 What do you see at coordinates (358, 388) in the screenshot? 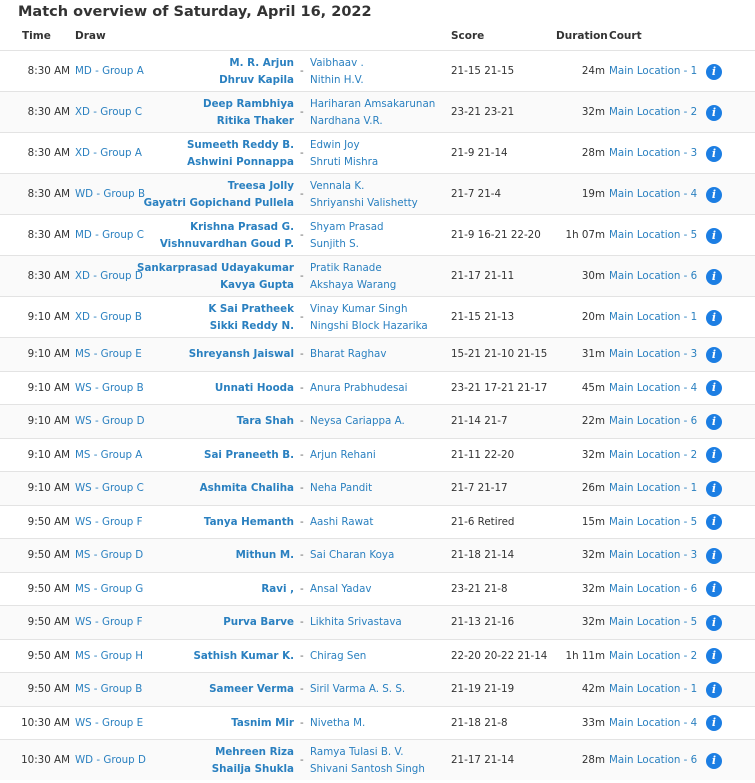
I see `player-link: Anura Prabhudesai` at bounding box center [358, 388].